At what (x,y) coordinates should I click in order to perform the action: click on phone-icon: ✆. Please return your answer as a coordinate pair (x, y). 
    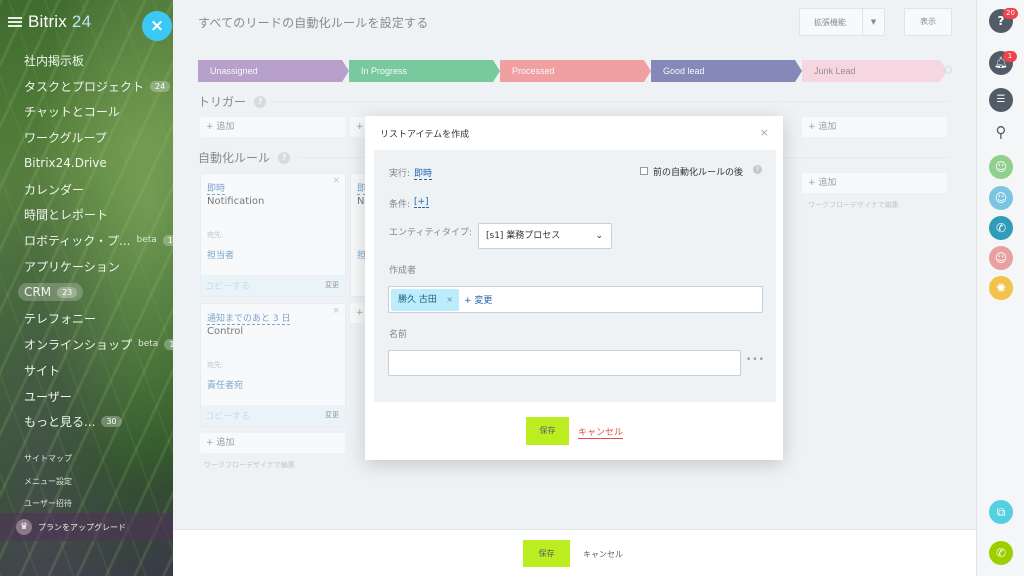
    Looking at the image, I should click on (1001, 553).